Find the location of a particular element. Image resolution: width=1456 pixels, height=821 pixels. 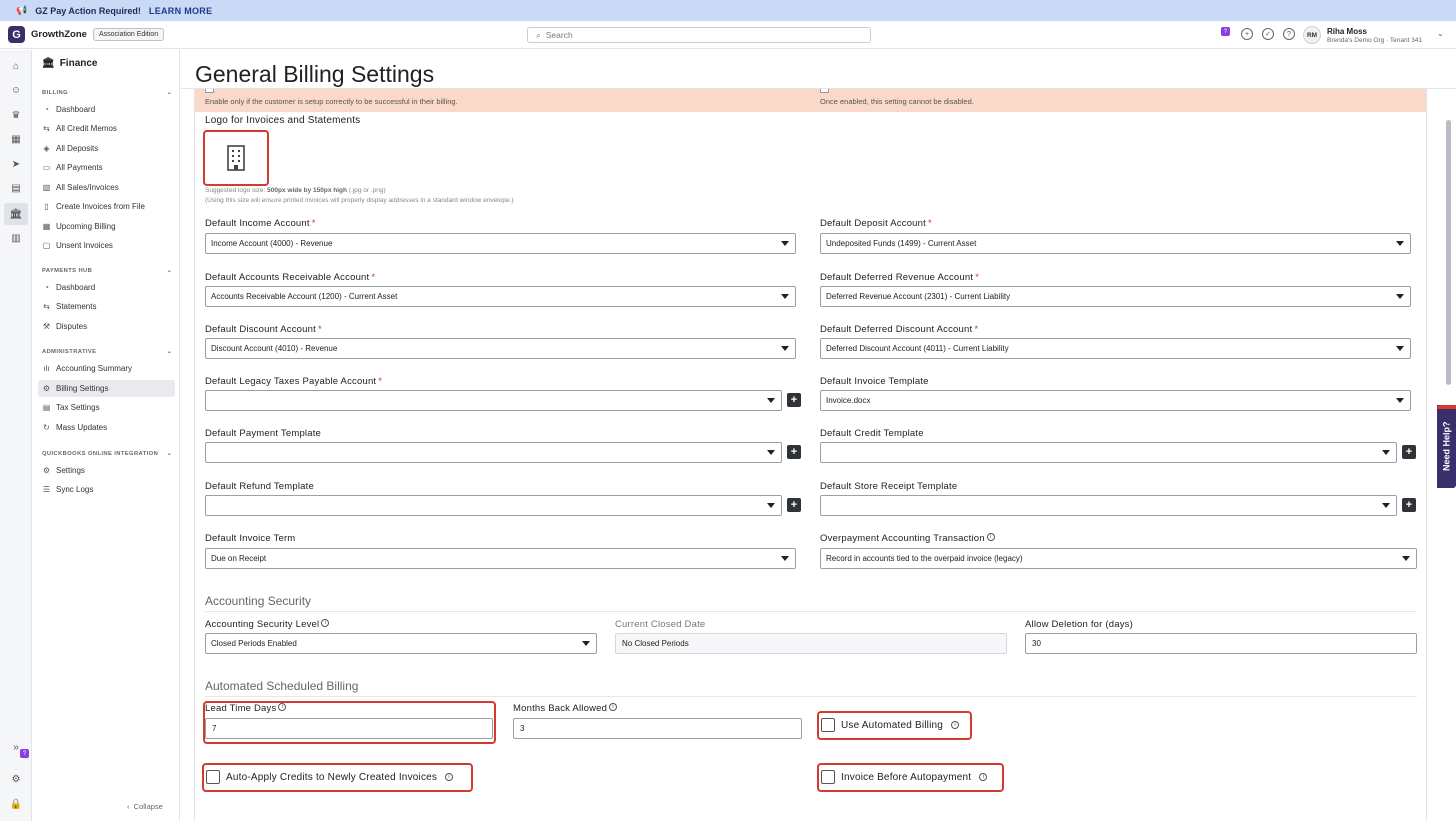

sidebar-item-label: Create Invoices from File is located at coordinates (100, 206).